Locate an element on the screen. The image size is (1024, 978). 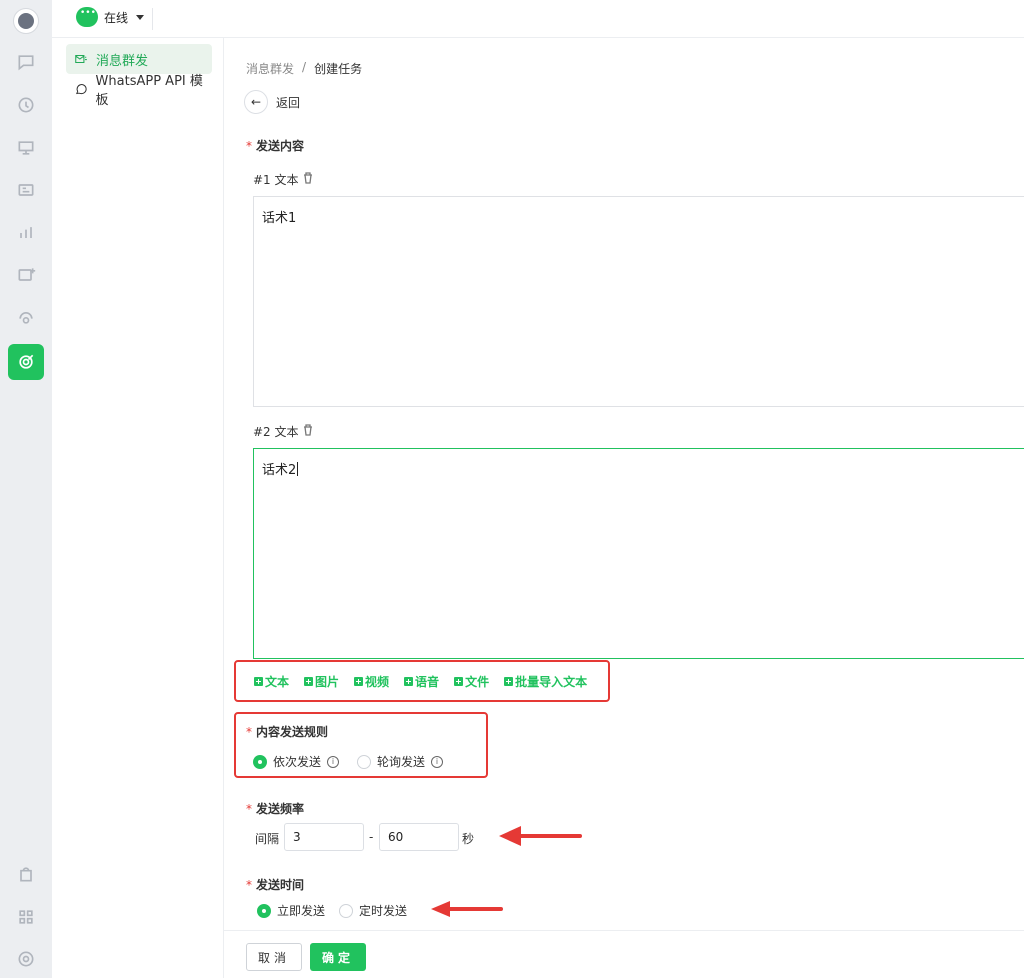
breadcrumb: 消息群发 / 创建任务 is located at coordinates (304, 68).